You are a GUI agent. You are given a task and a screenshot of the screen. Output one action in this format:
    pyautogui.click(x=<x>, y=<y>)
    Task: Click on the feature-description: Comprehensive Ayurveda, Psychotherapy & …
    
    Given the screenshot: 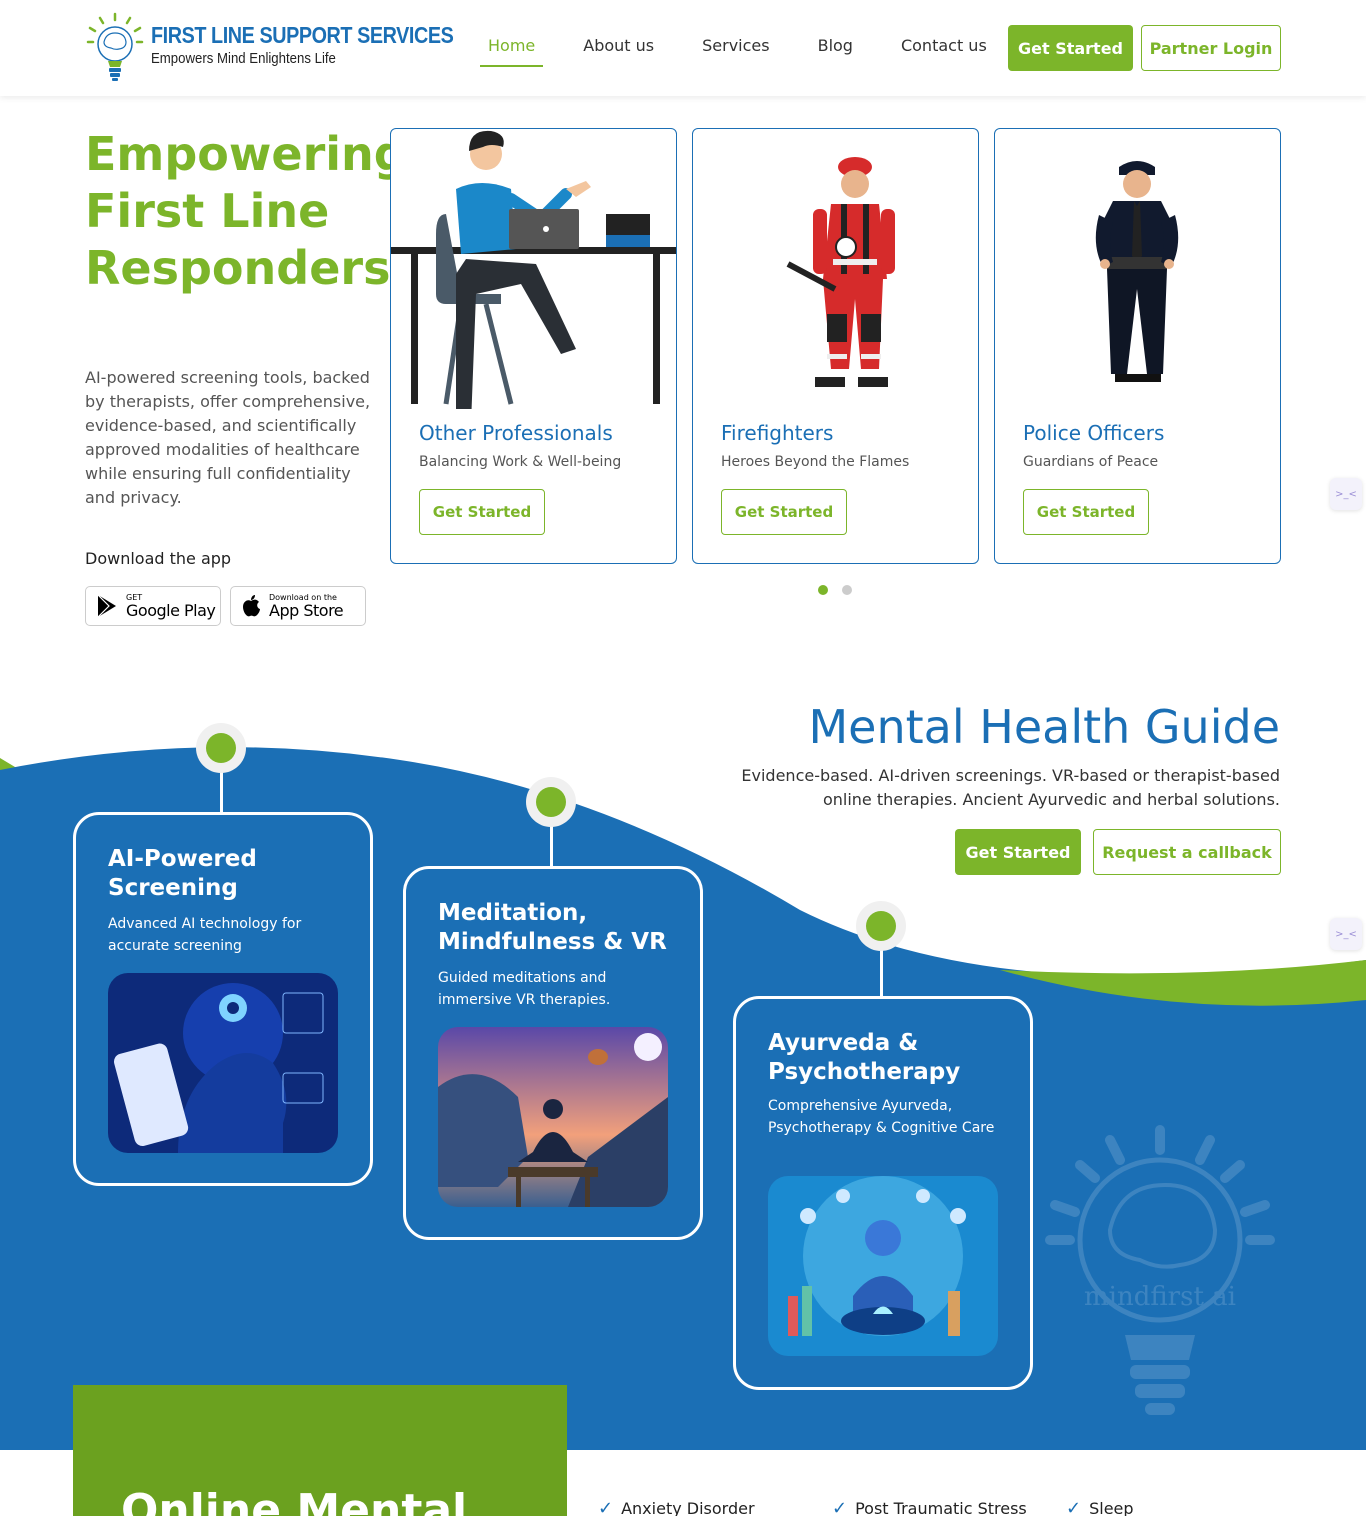 What is the action you would take?
    pyautogui.click(x=881, y=1117)
    